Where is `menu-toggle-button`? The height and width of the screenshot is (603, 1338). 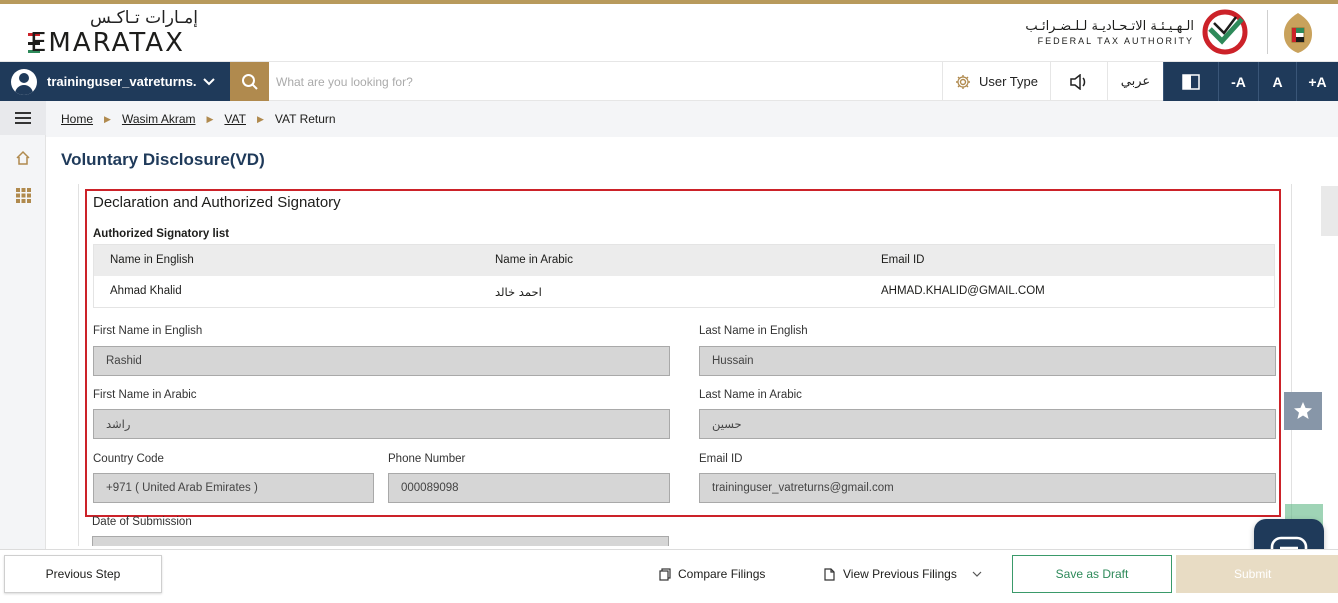
menu-toggle-button is located at coordinates (23, 118).